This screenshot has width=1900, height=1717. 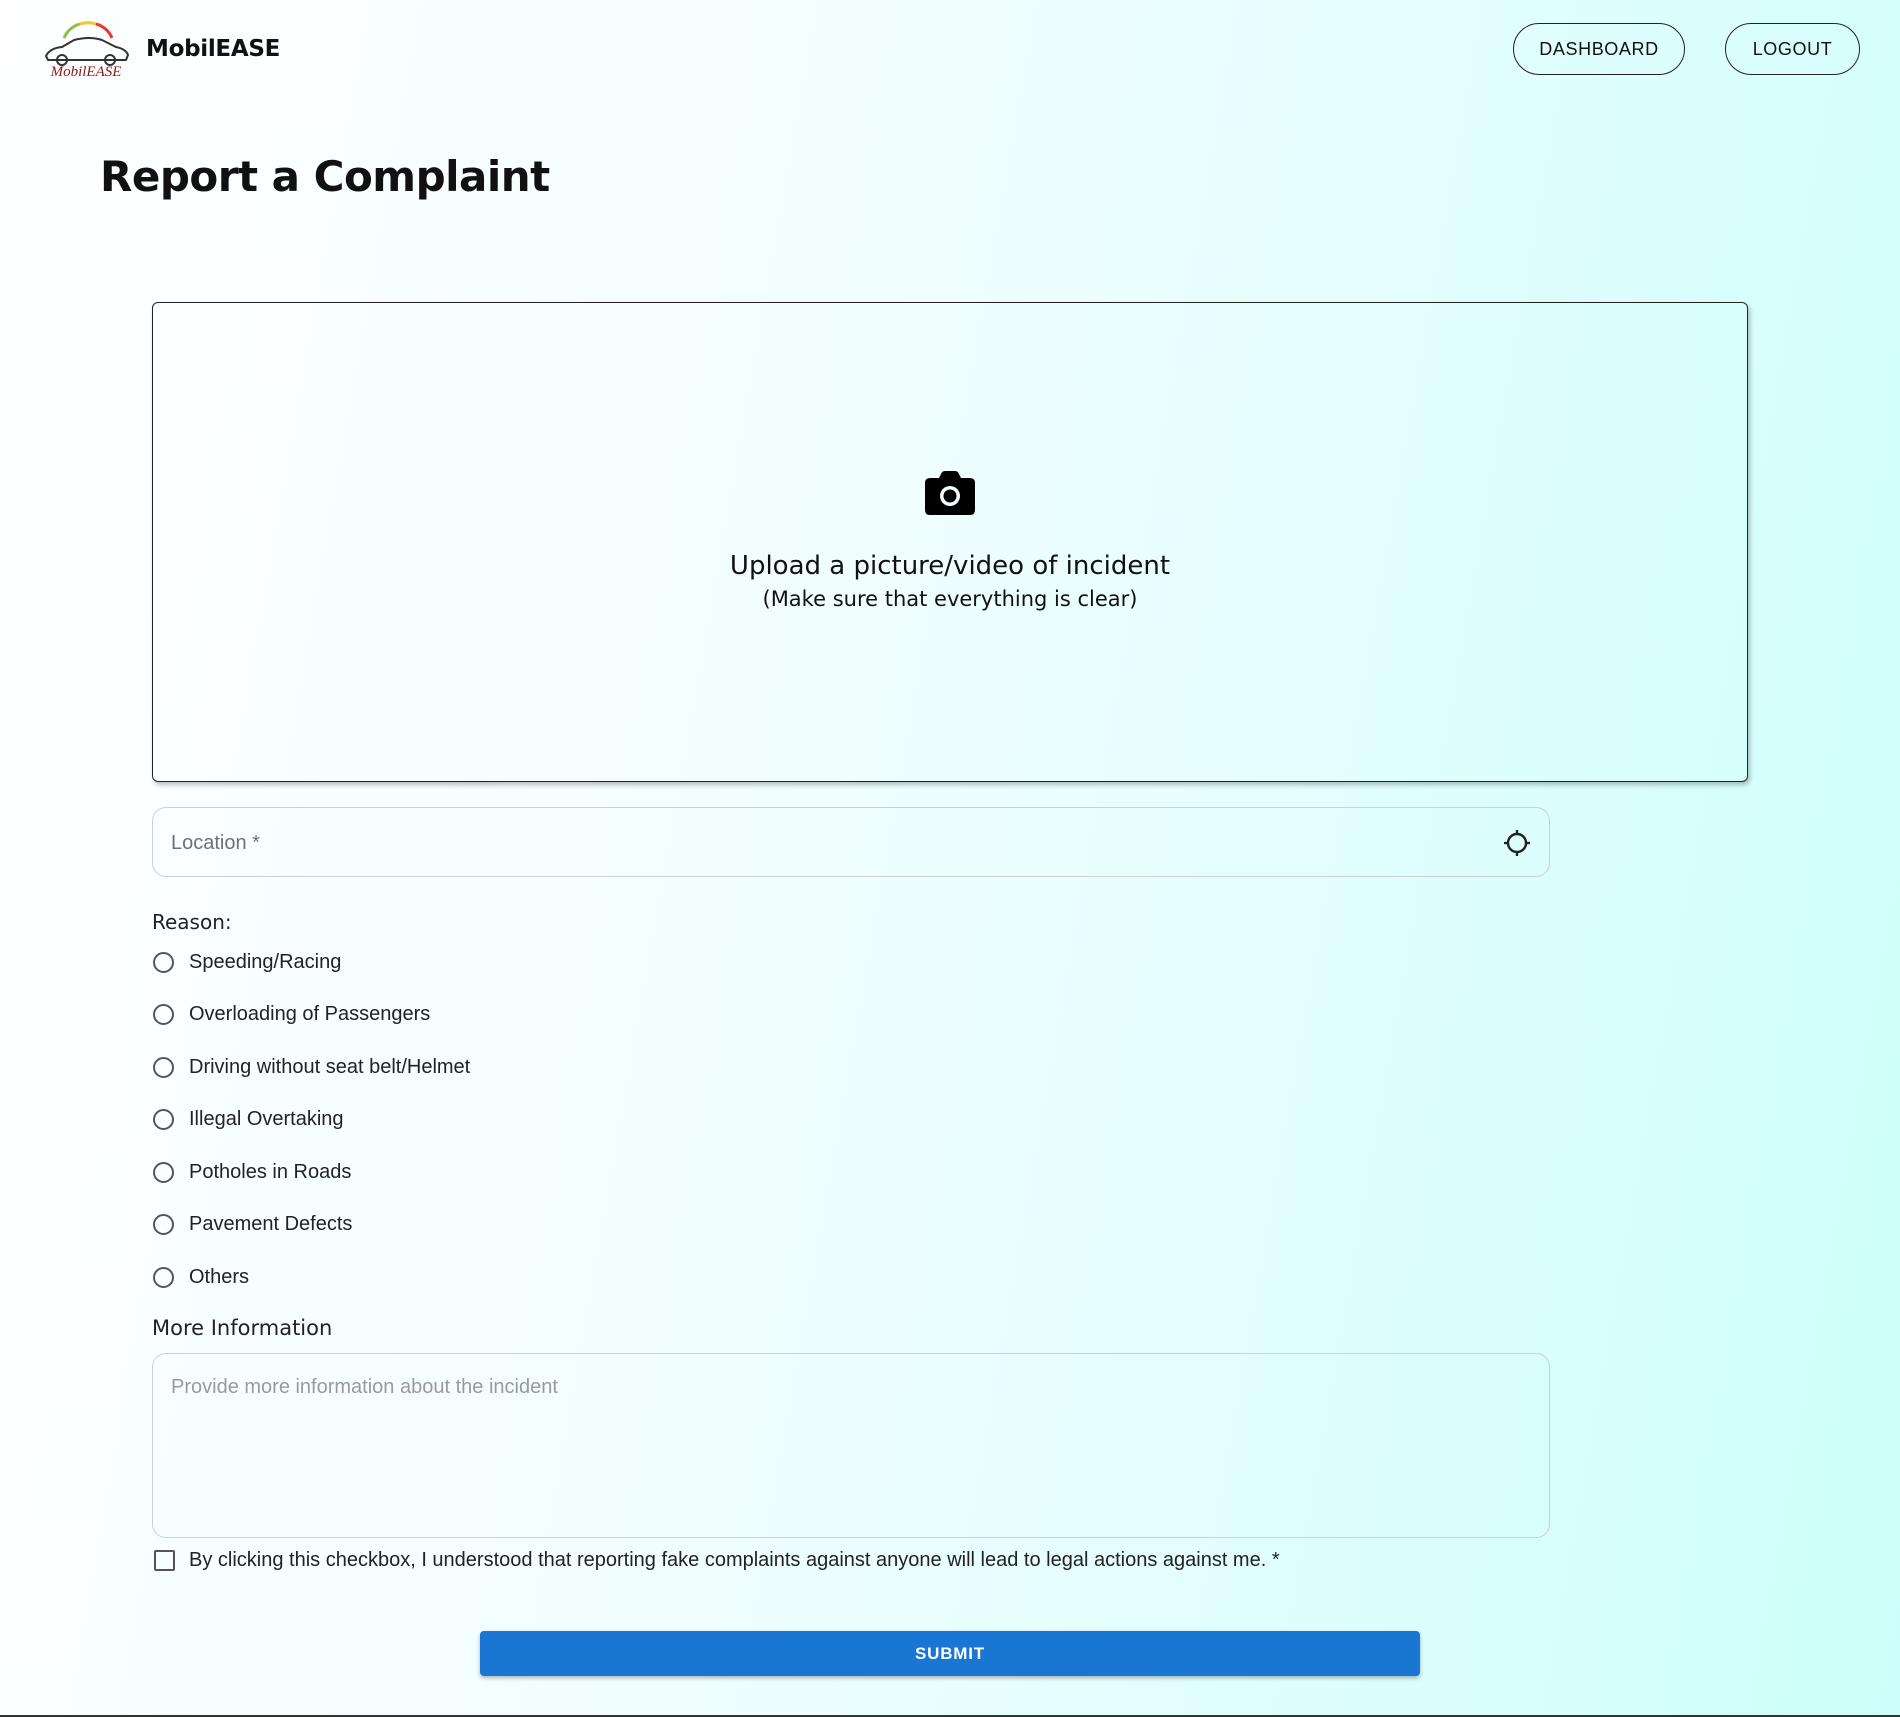 What do you see at coordinates (164, 1560) in the screenshot?
I see `consent-checkbox` at bounding box center [164, 1560].